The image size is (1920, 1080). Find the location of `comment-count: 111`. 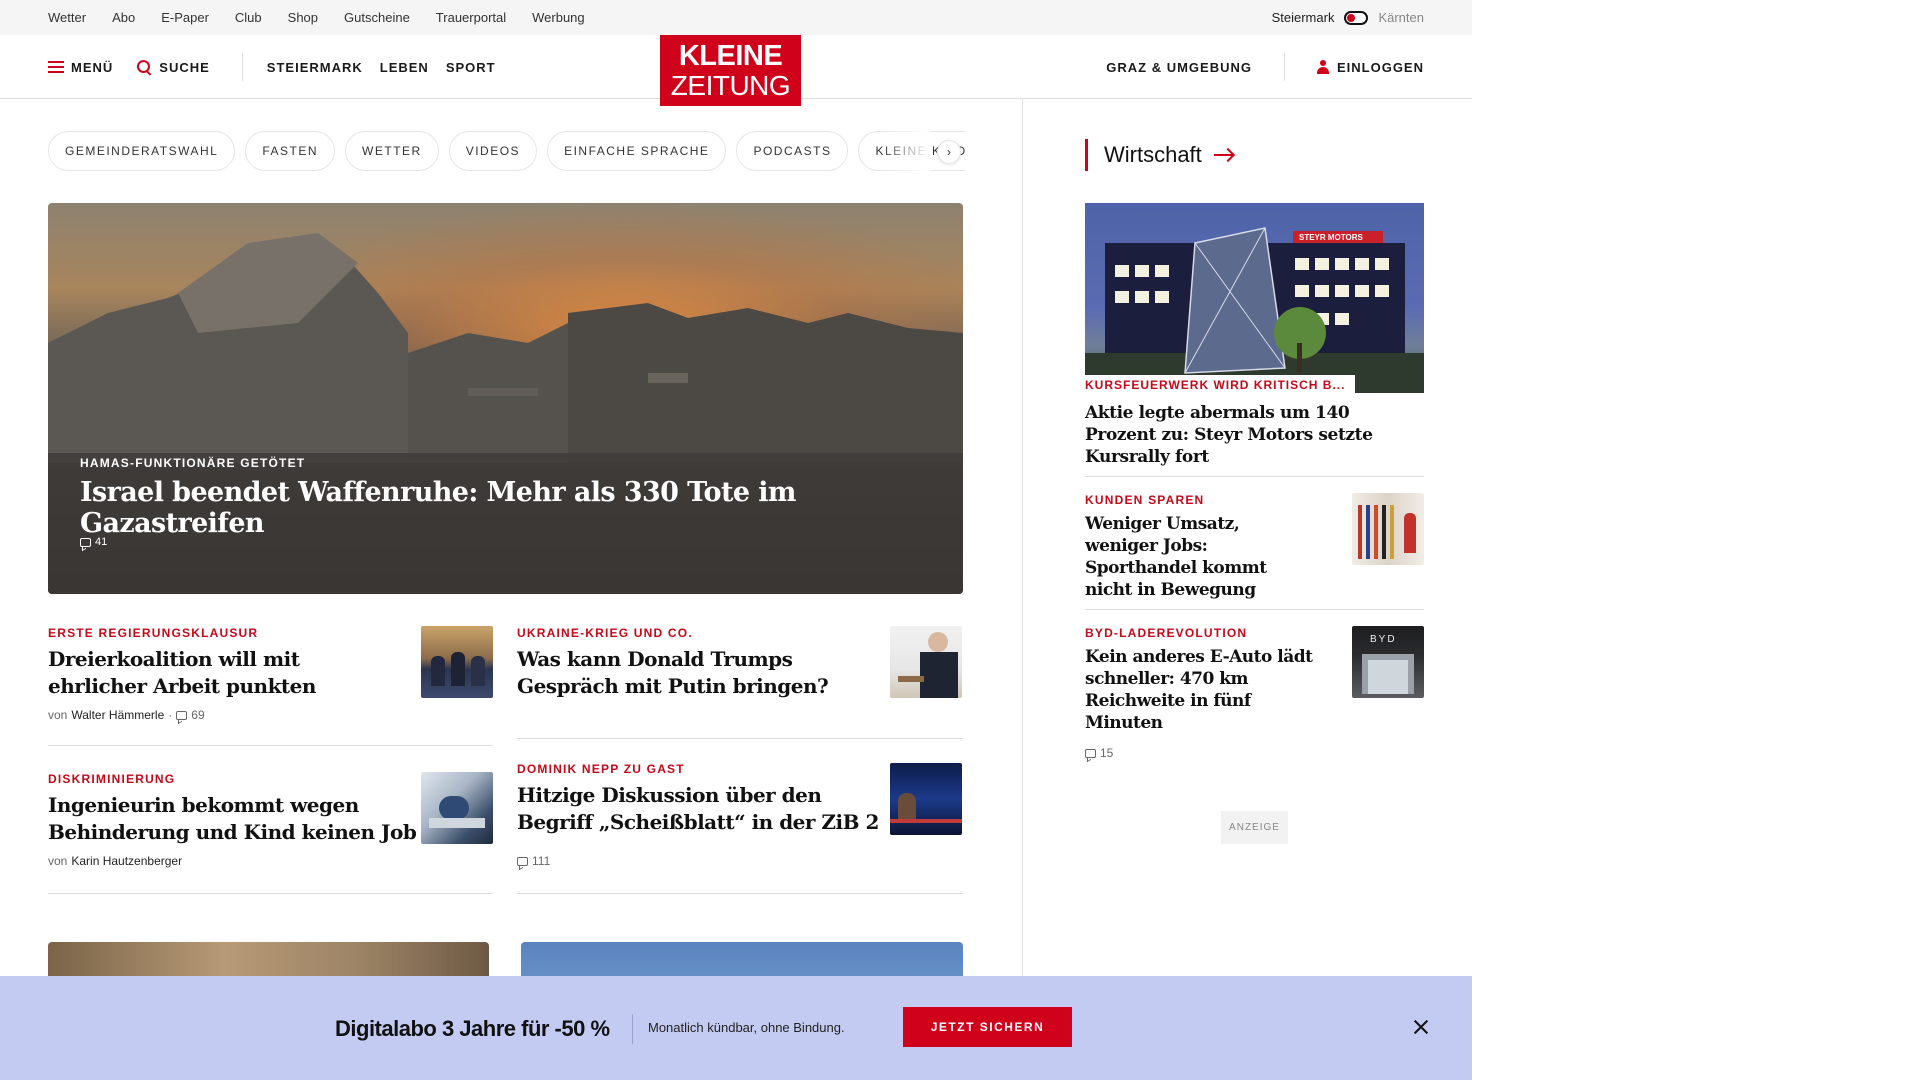

comment-count: 111 is located at coordinates (541, 861).